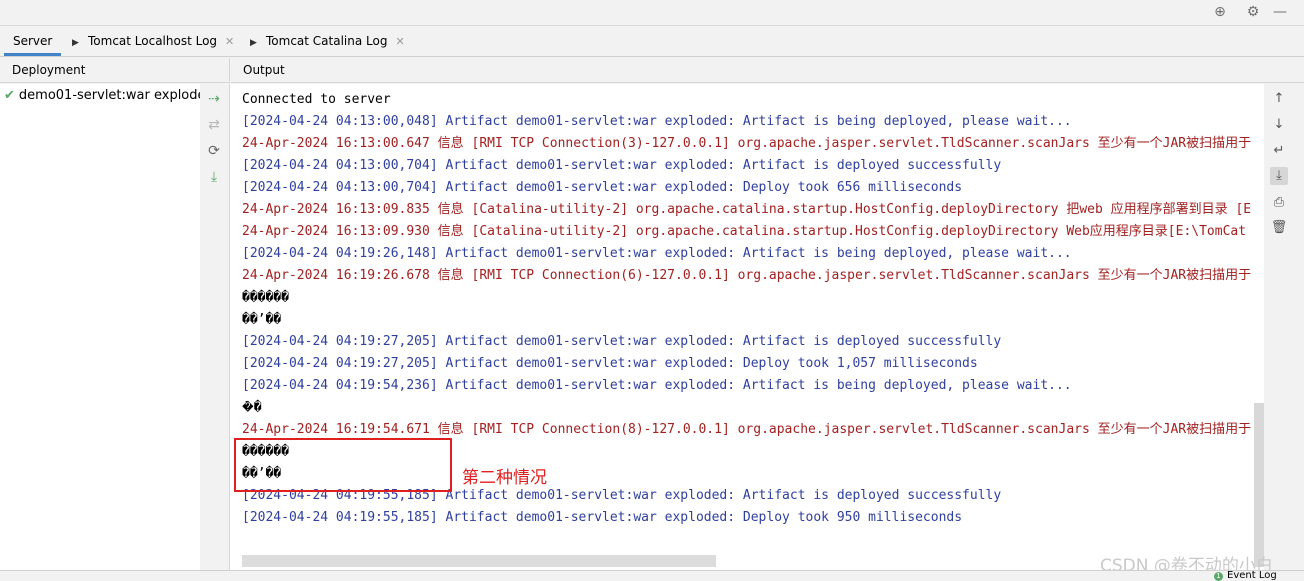 Image resolution: width=1304 pixels, height=581 pixels. I want to click on minimize-icon: —, so click(1280, 12).